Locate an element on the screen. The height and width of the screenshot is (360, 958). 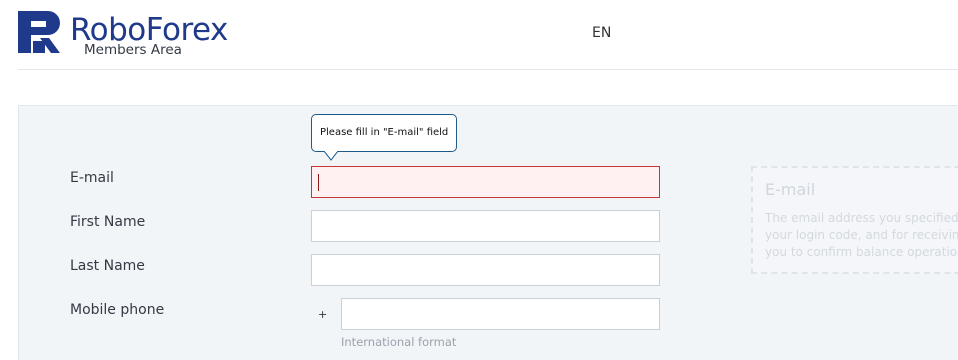
last-name-label: Last Name is located at coordinates (107, 266).